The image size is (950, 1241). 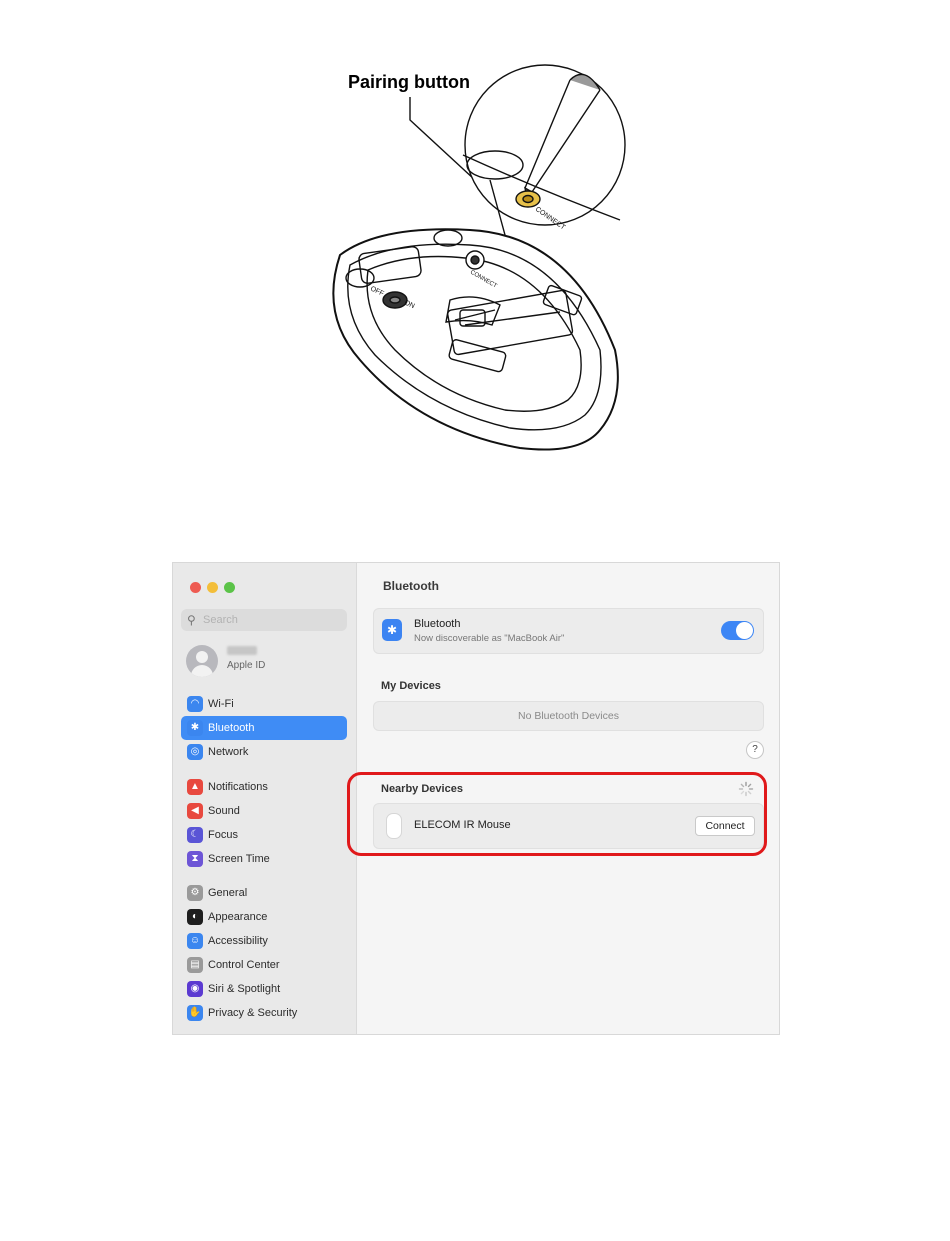 I want to click on my-devices-heading: My Devices, so click(x=411, y=686).